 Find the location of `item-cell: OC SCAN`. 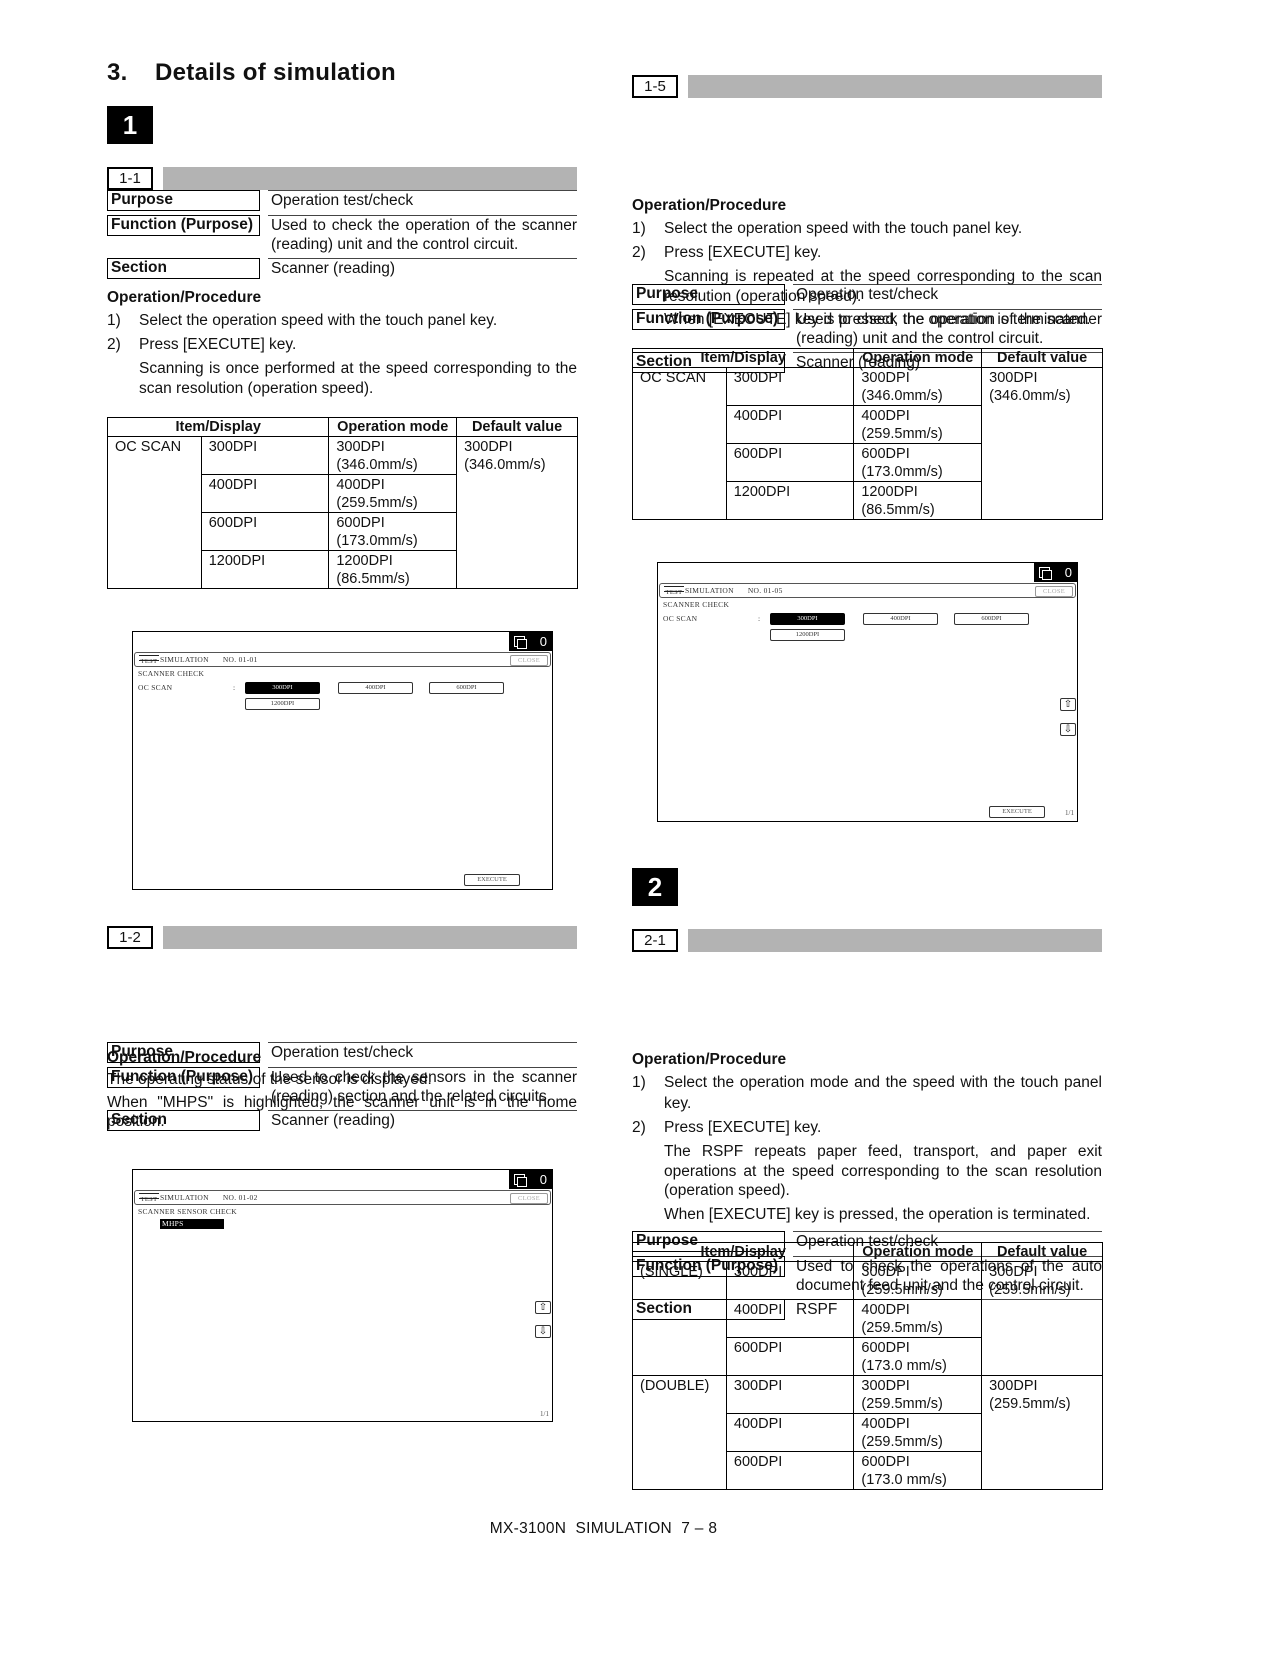

item-cell: OC SCAN is located at coordinates (154, 512).